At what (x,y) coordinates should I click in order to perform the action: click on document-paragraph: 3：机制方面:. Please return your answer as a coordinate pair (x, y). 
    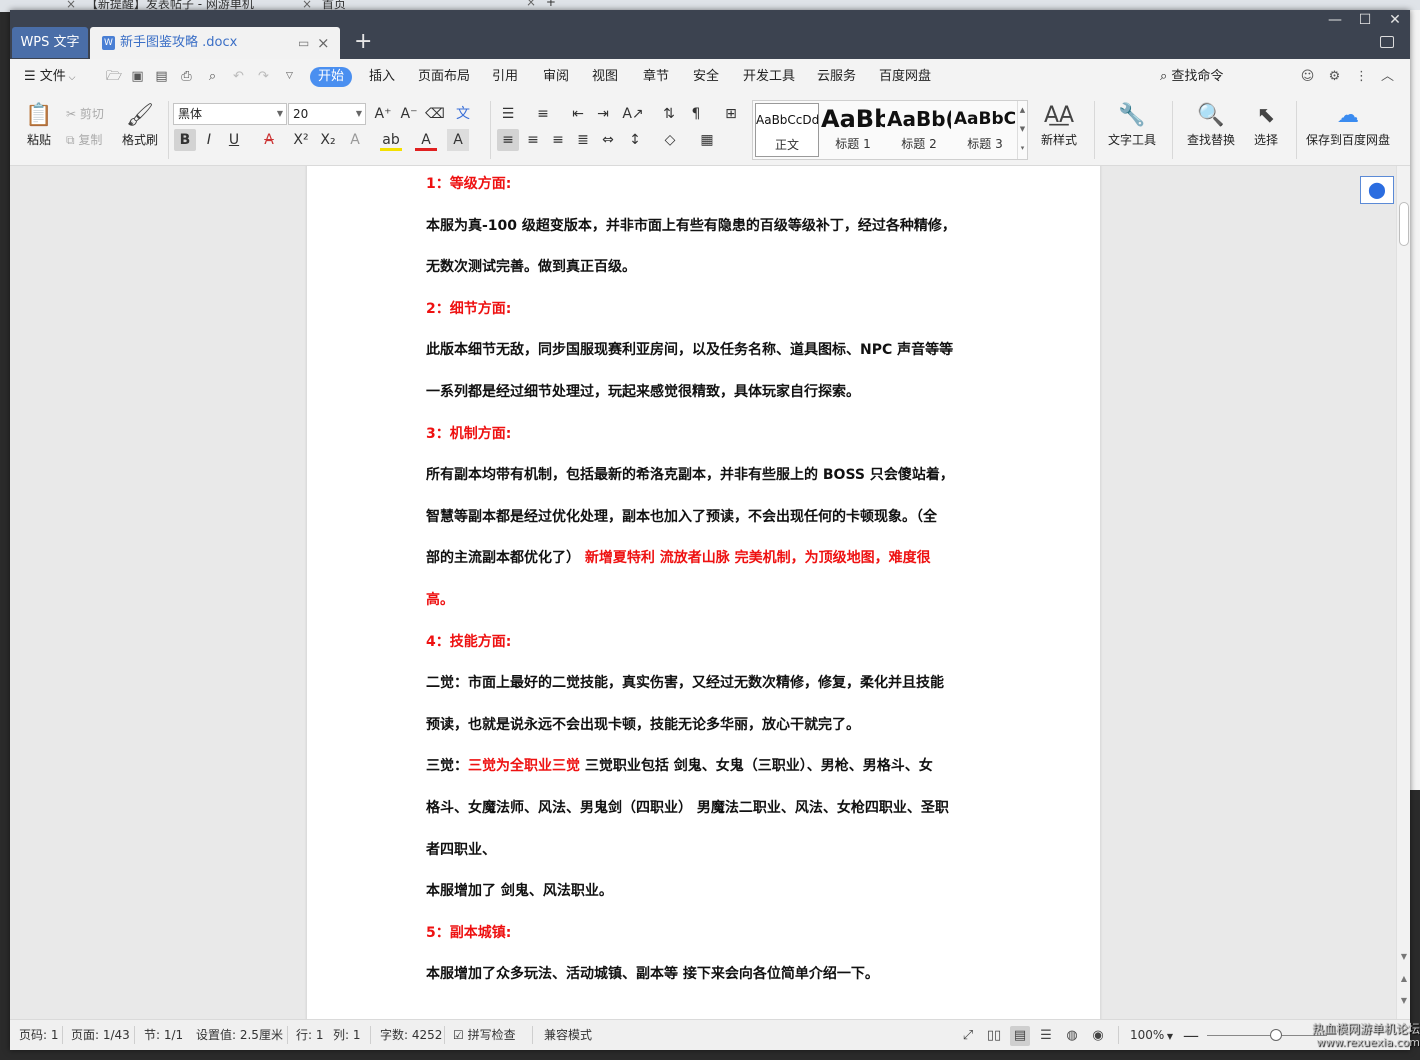
    Looking at the image, I should click on (468, 433).